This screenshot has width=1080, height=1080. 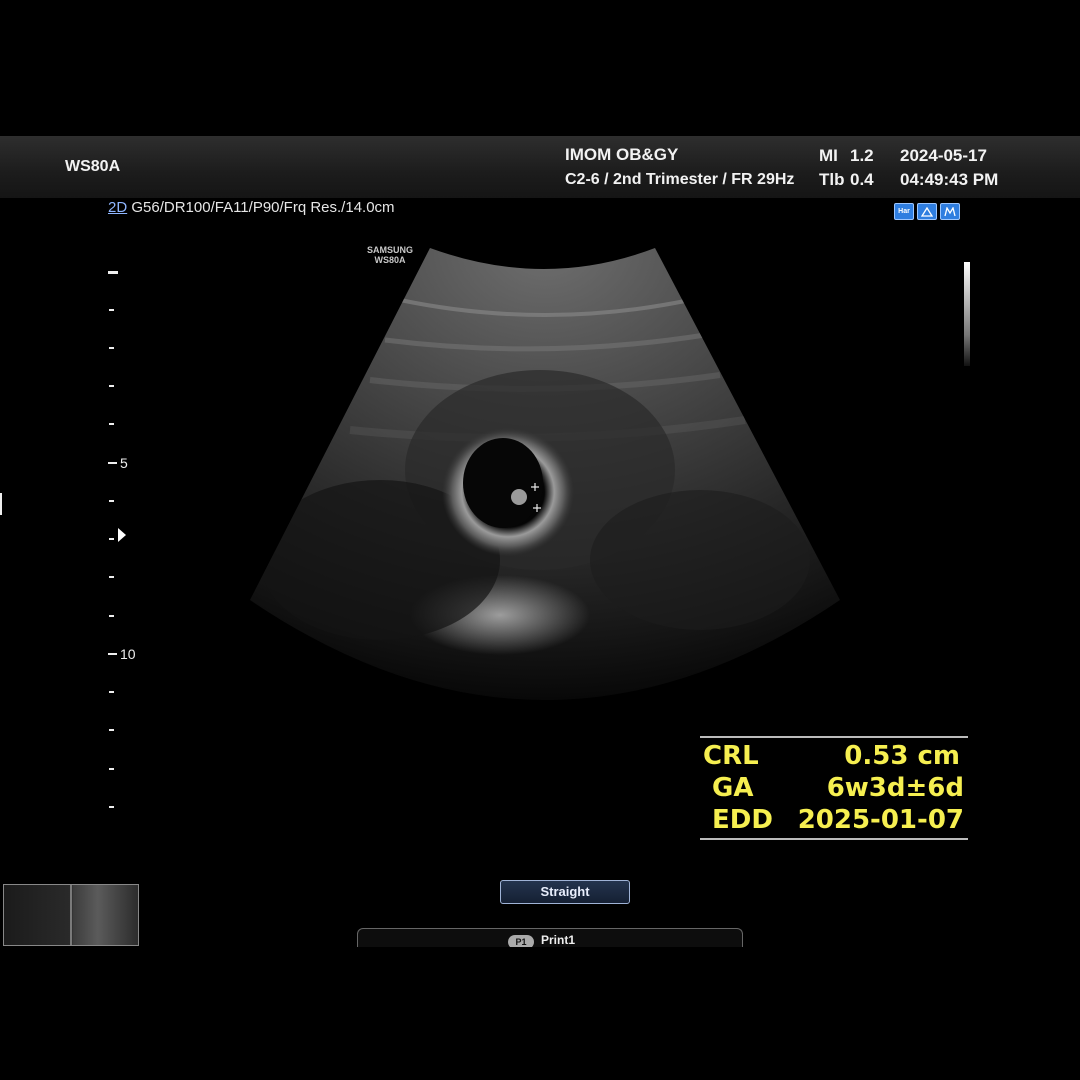 What do you see at coordinates (124, 463) in the screenshot?
I see `depth-label-5: 5` at bounding box center [124, 463].